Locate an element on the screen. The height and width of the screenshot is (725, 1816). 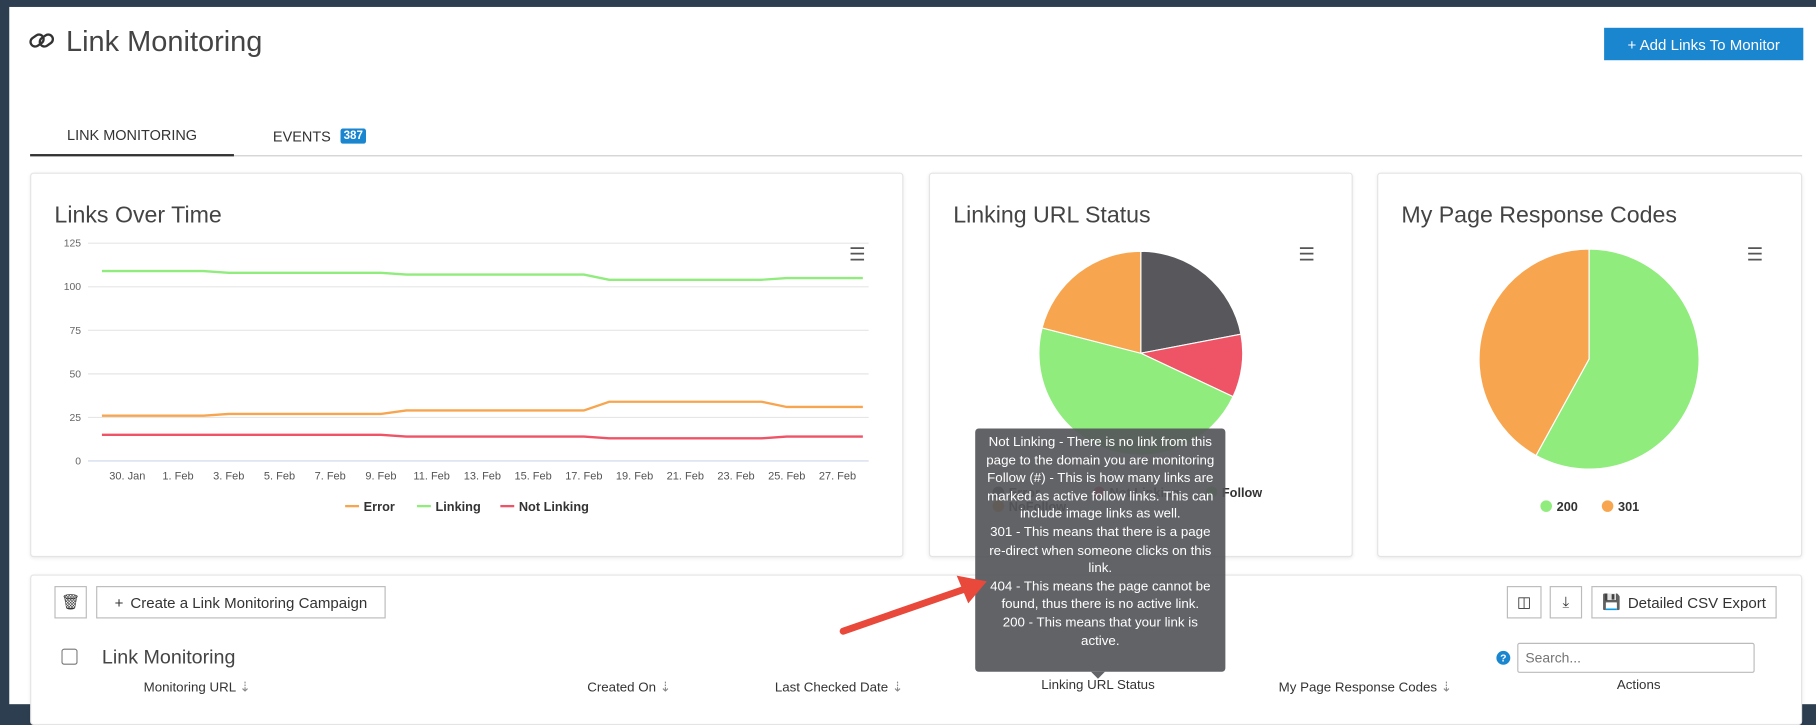
legend-item: Linking is located at coordinates (457, 506).